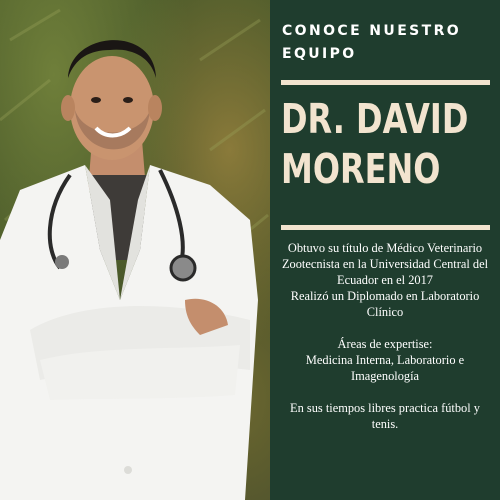 Image resolution: width=500 pixels, height=500 pixels. Describe the element at coordinates (385, 227) in the screenshot. I see `bottom-divider` at that location.